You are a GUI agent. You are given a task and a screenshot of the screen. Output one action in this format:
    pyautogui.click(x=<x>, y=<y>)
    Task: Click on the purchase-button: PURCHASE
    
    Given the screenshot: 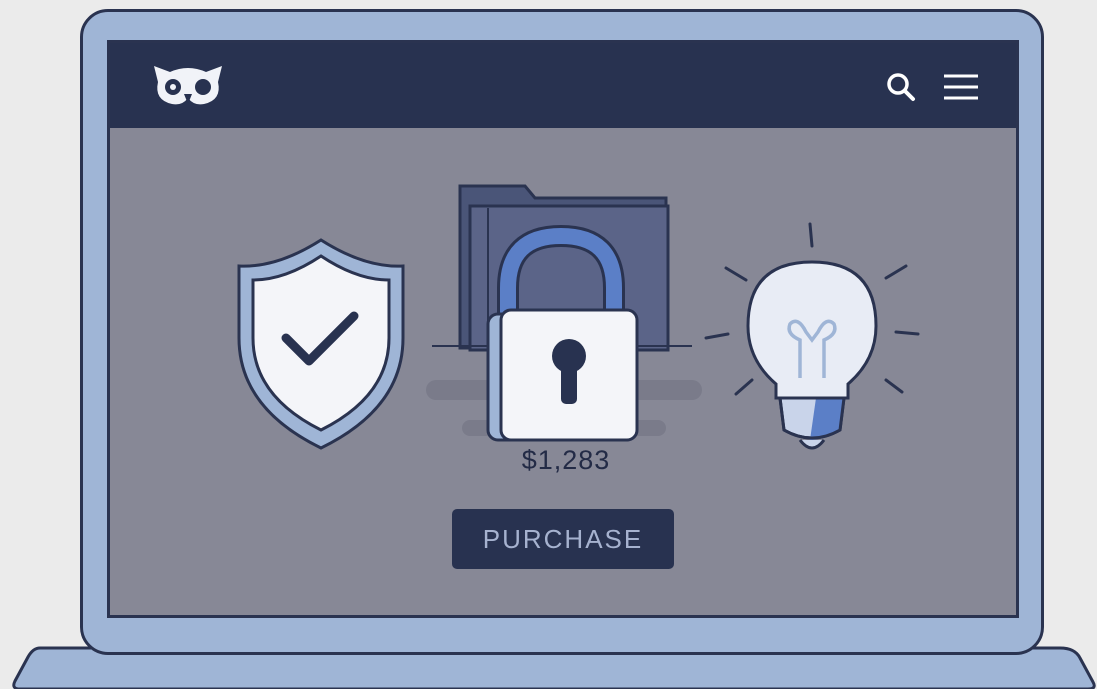 What is the action you would take?
    pyautogui.click(x=563, y=539)
    